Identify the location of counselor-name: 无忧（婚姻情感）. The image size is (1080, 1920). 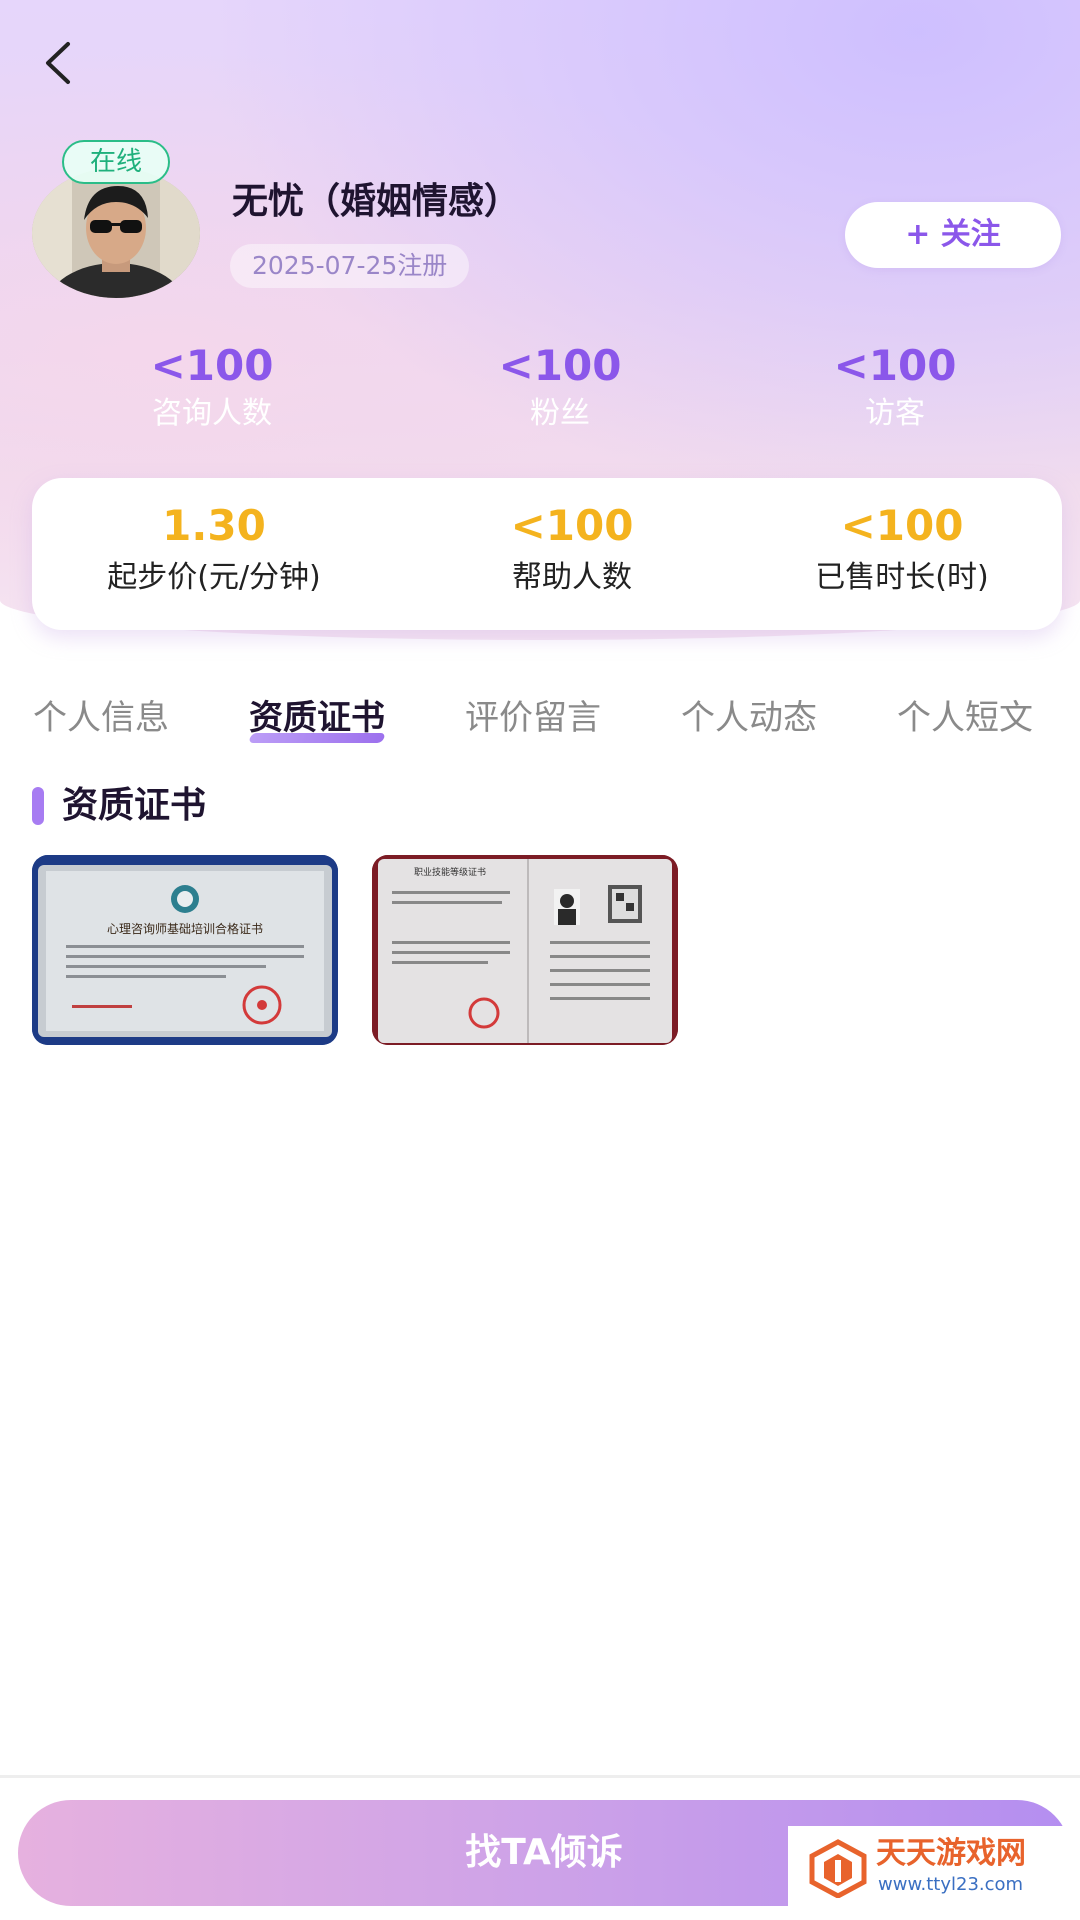
(376, 201).